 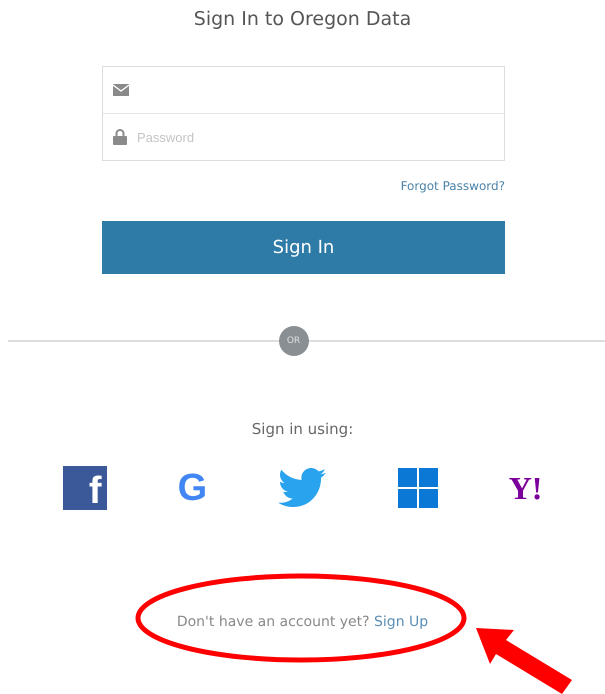 I want to click on sign-up-link: Sign Up, so click(x=401, y=622).